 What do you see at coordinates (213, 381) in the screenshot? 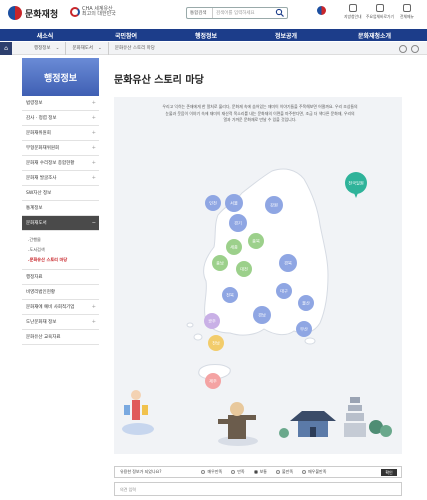
I see `region-marker: 제주` at bounding box center [213, 381].